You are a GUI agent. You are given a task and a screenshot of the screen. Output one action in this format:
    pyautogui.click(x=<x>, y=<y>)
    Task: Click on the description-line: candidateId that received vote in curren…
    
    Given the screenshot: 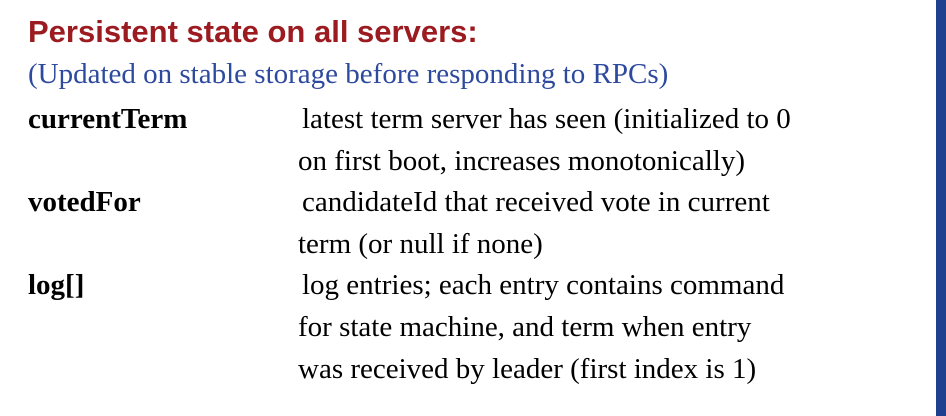 What is the action you would take?
    pyautogui.click(x=536, y=202)
    